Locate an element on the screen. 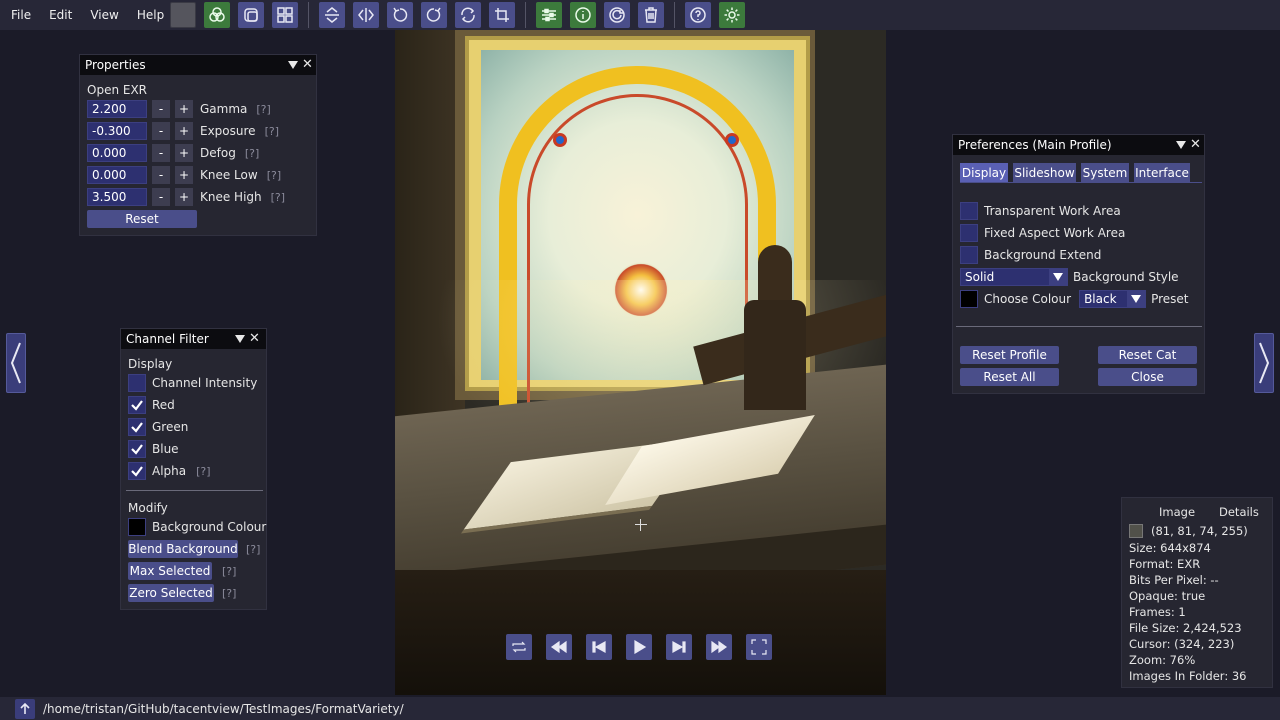 The width and height of the screenshot is (1280, 720). knee-low-minus-button: - is located at coordinates (161, 175).